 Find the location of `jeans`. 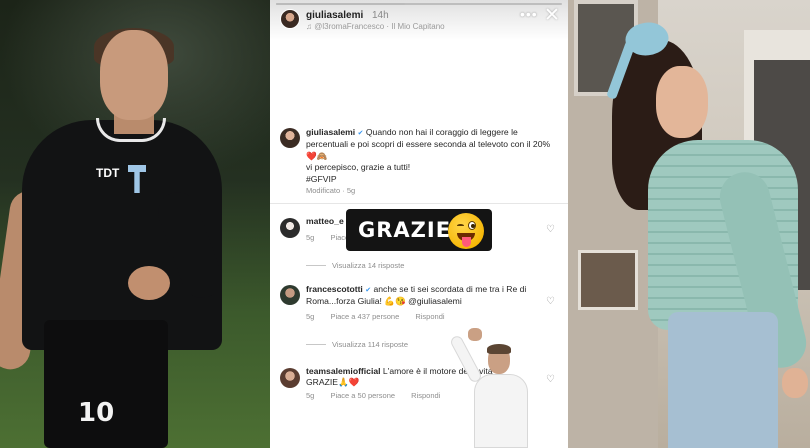

jeans is located at coordinates (723, 380).